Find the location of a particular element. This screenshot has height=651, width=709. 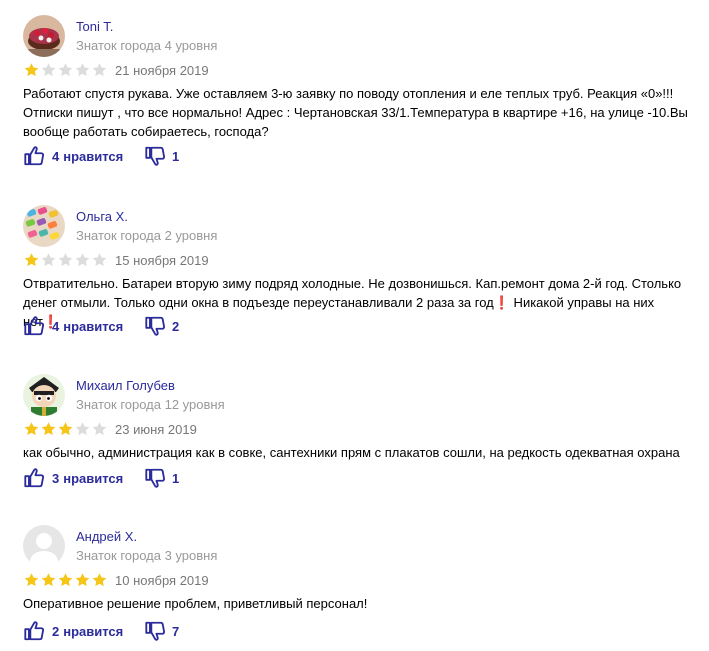

review-actions: 3 нравится 1 is located at coordinates (101, 478).